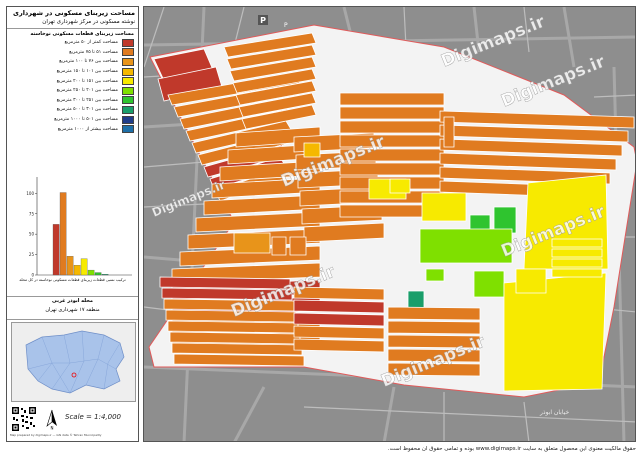 Image resolution: width=643 pixels, height=461 pixels. I want to click on inset-svg, so click(73, 362).